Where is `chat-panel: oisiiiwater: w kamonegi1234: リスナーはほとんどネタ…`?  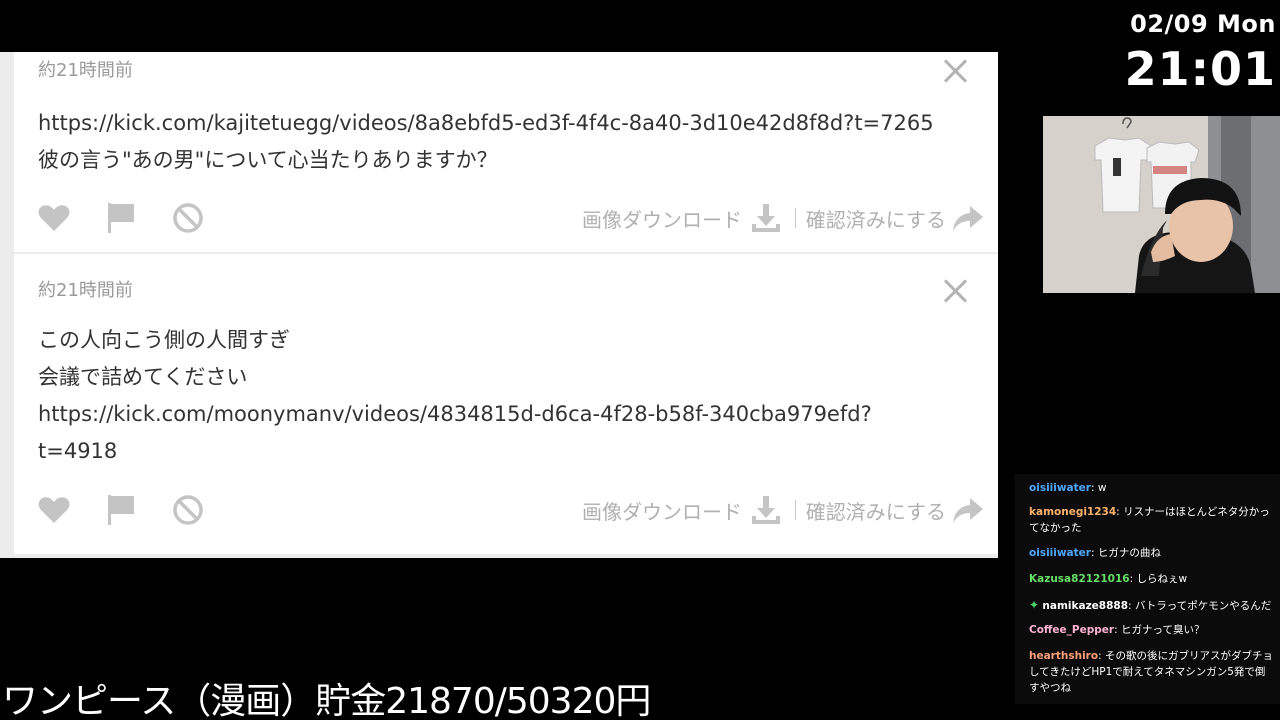 chat-panel: oisiiiwater: w kamonegi1234: リスナーはほとんどネタ… is located at coordinates (1147, 589).